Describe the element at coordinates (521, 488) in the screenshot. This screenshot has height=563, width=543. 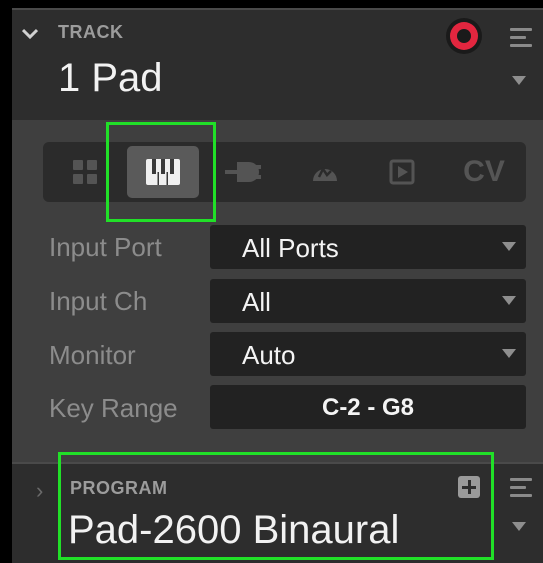
I see `program-menu-icon` at that location.